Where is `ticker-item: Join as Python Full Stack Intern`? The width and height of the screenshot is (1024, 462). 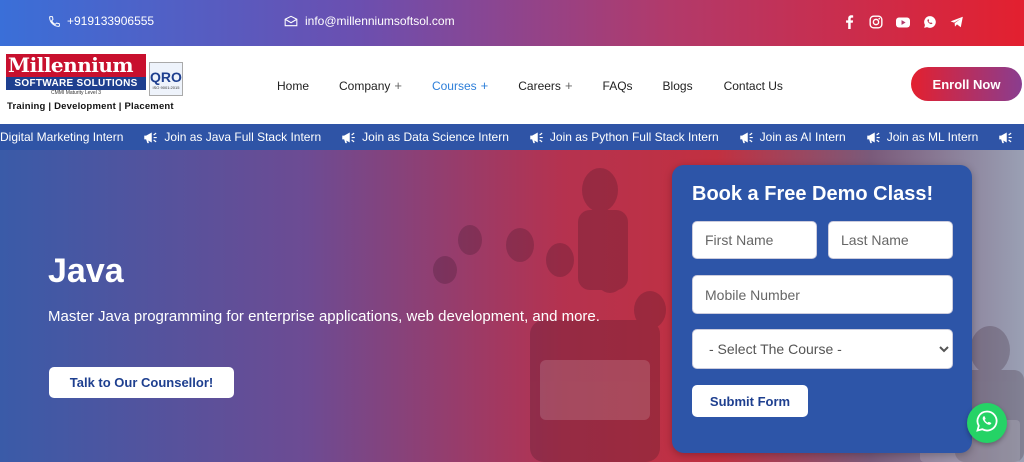 ticker-item: Join as Python Full Stack Intern is located at coordinates (624, 137).